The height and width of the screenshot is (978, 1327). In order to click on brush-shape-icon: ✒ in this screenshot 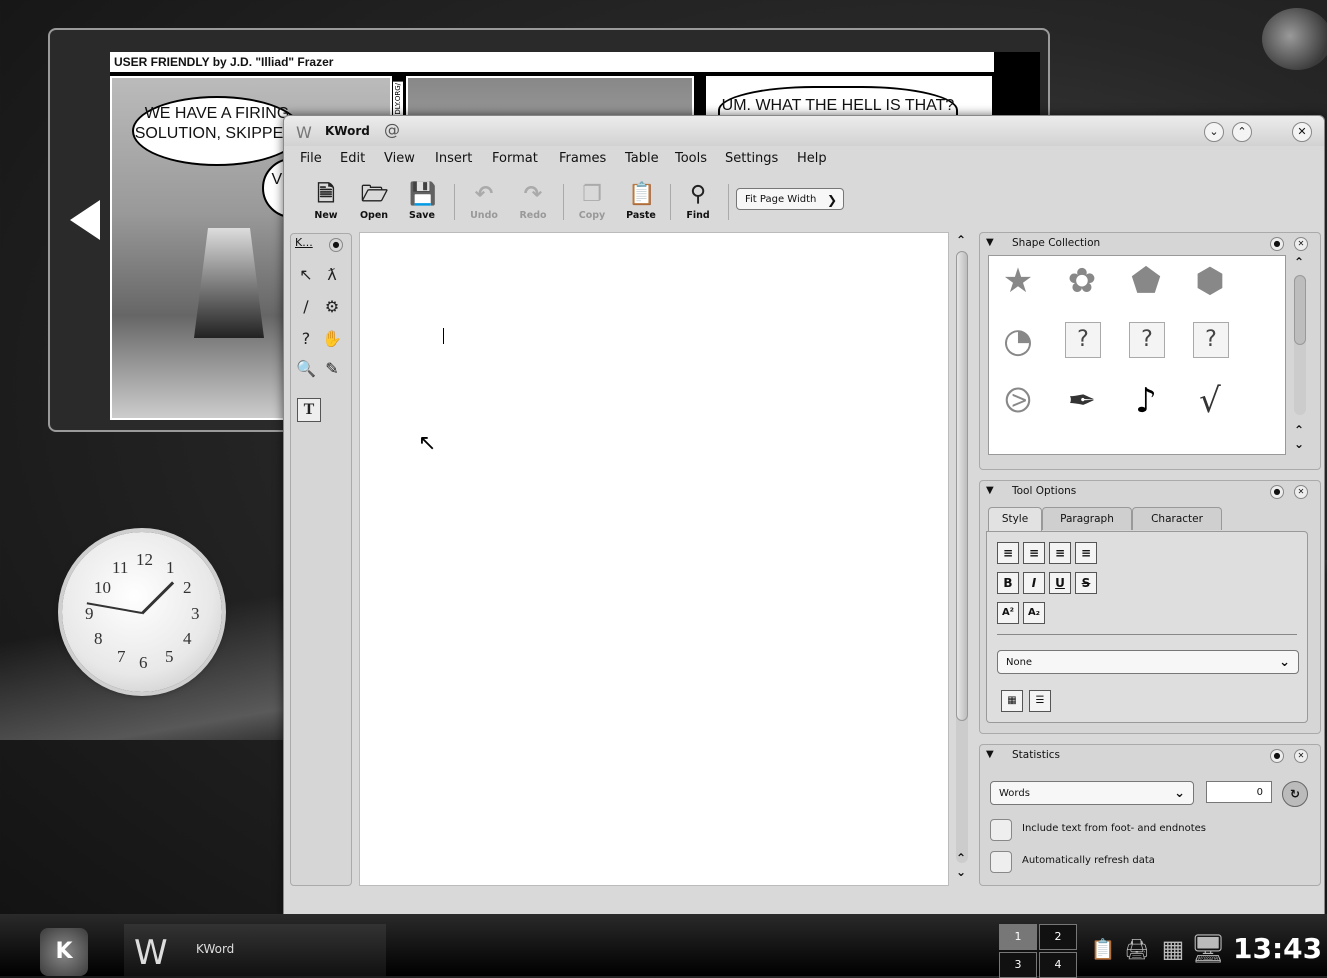, I will do `click(1082, 401)`.